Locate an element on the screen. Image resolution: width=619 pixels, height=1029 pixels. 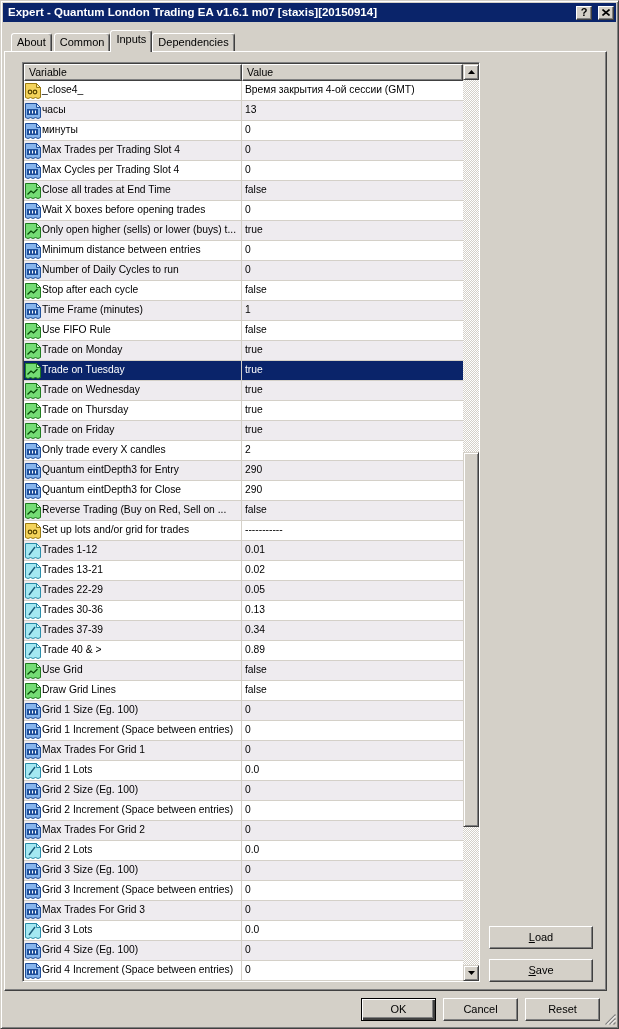
variable-name: Trades 1-12 is located at coordinates (70, 550).